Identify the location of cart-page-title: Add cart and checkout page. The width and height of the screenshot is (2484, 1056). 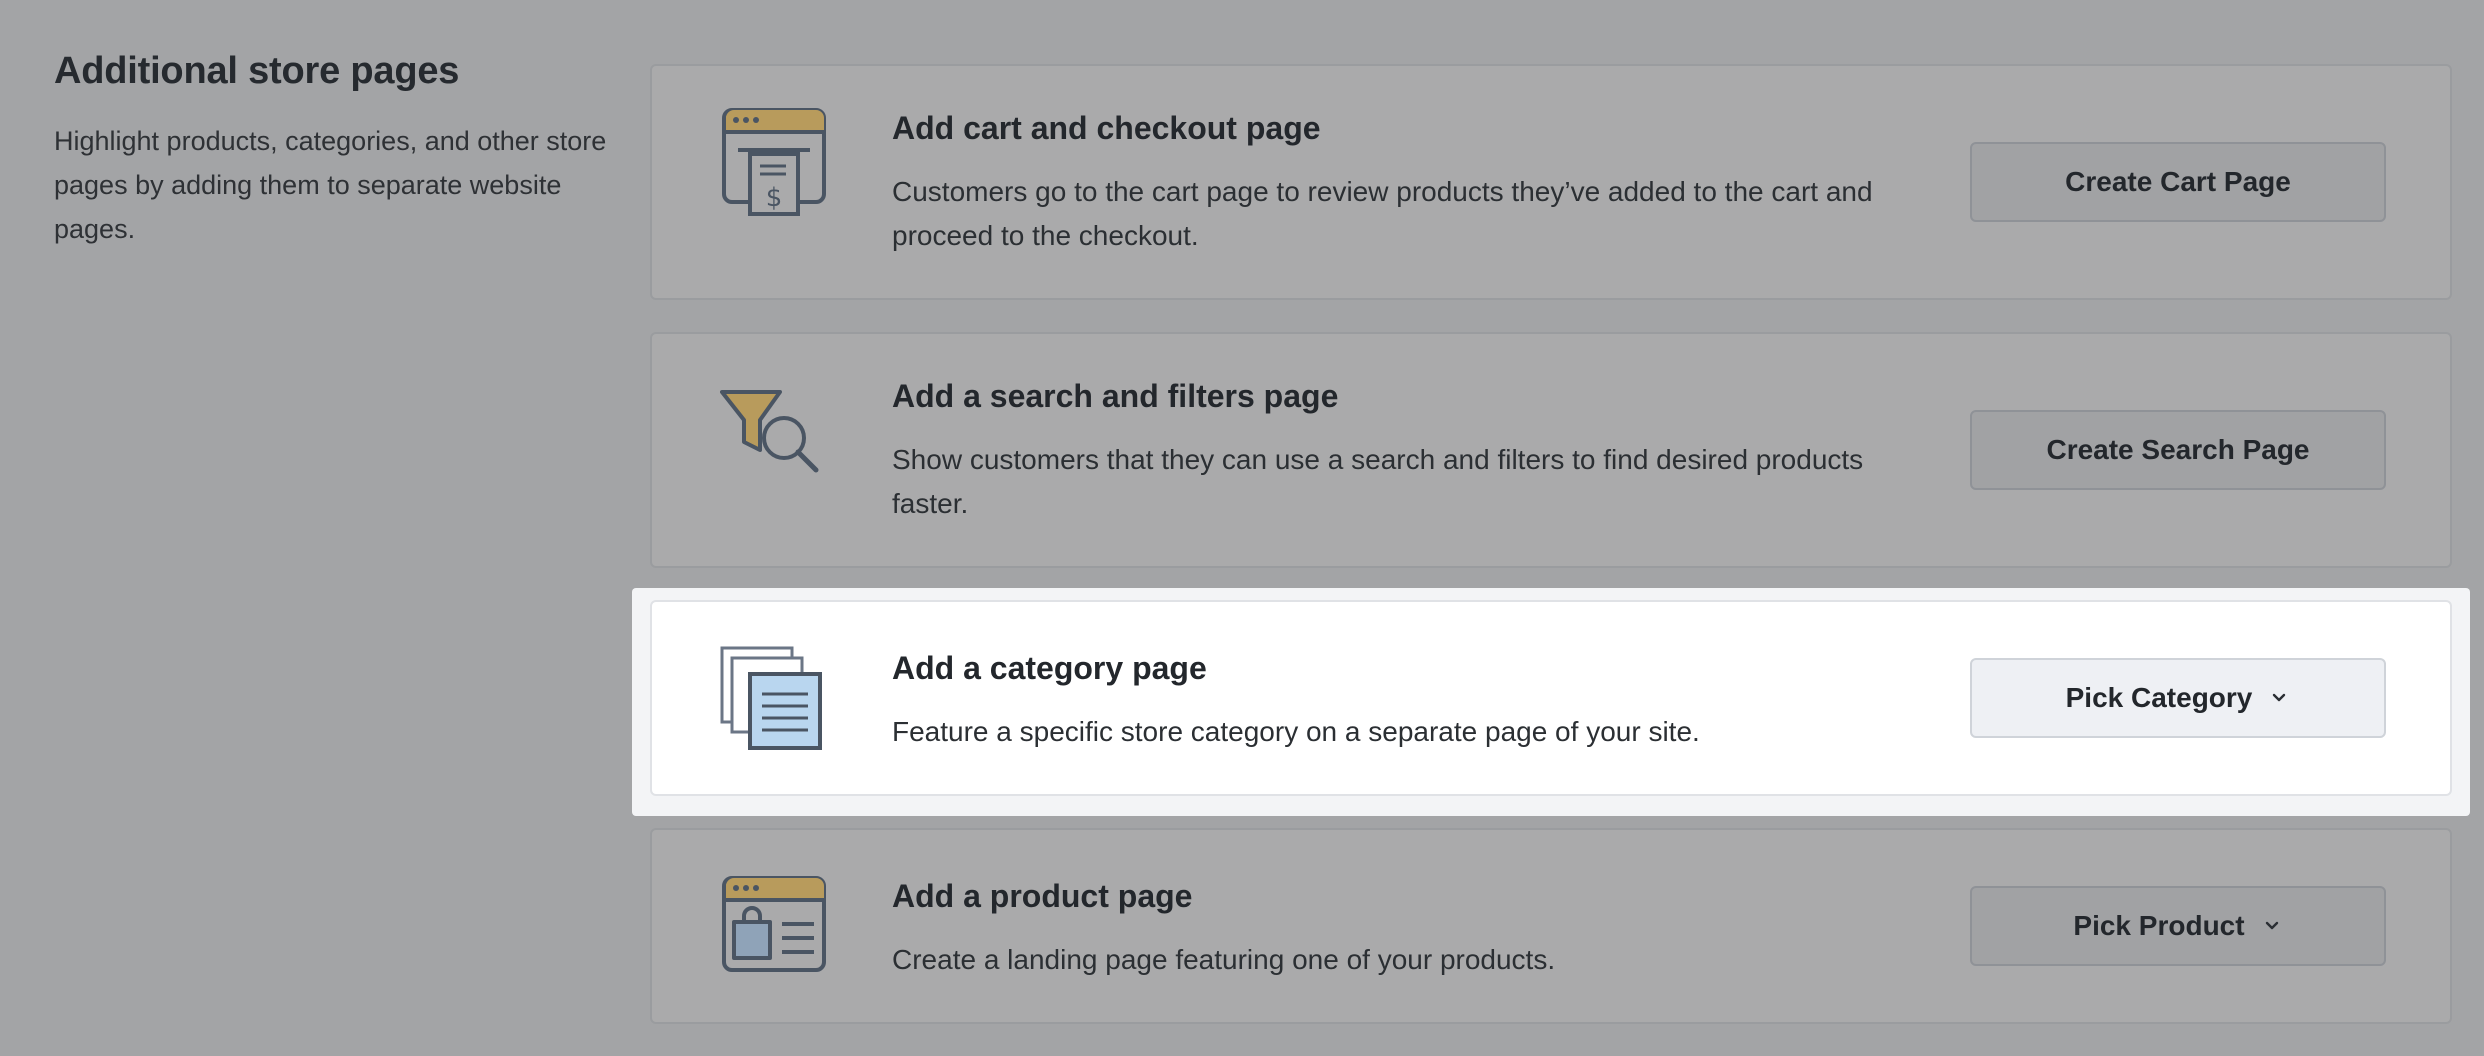
(1106, 128).